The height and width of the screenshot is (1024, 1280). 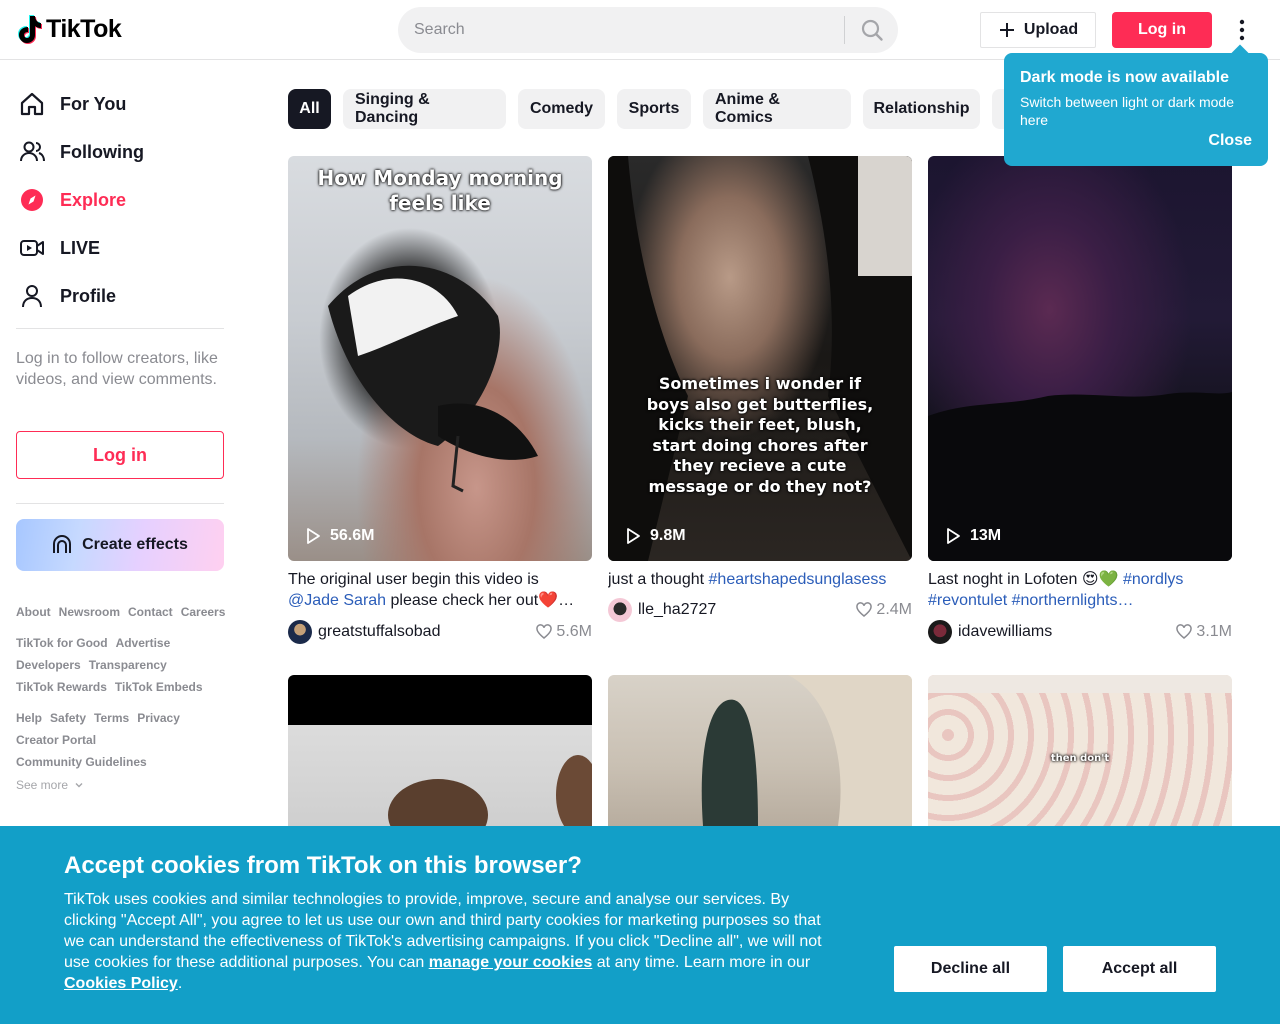 What do you see at coordinates (120, 104) in the screenshot?
I see `nav-for-you: For You` at bounding box center [120, 104].